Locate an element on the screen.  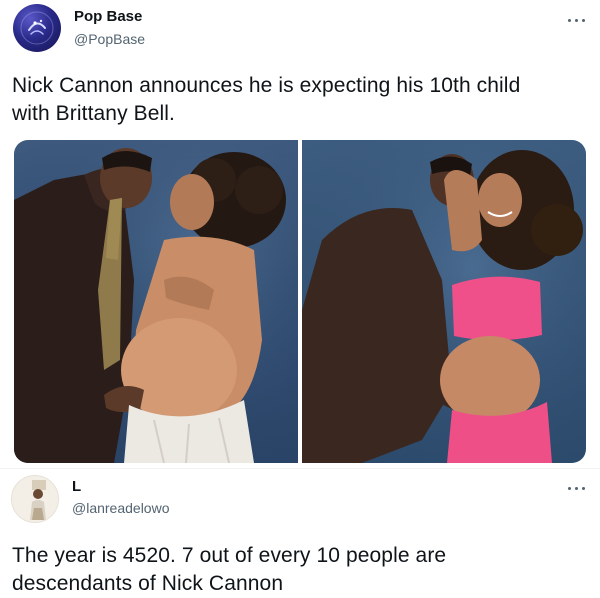
reply-author-avatar is located at coordinates (35, 499).